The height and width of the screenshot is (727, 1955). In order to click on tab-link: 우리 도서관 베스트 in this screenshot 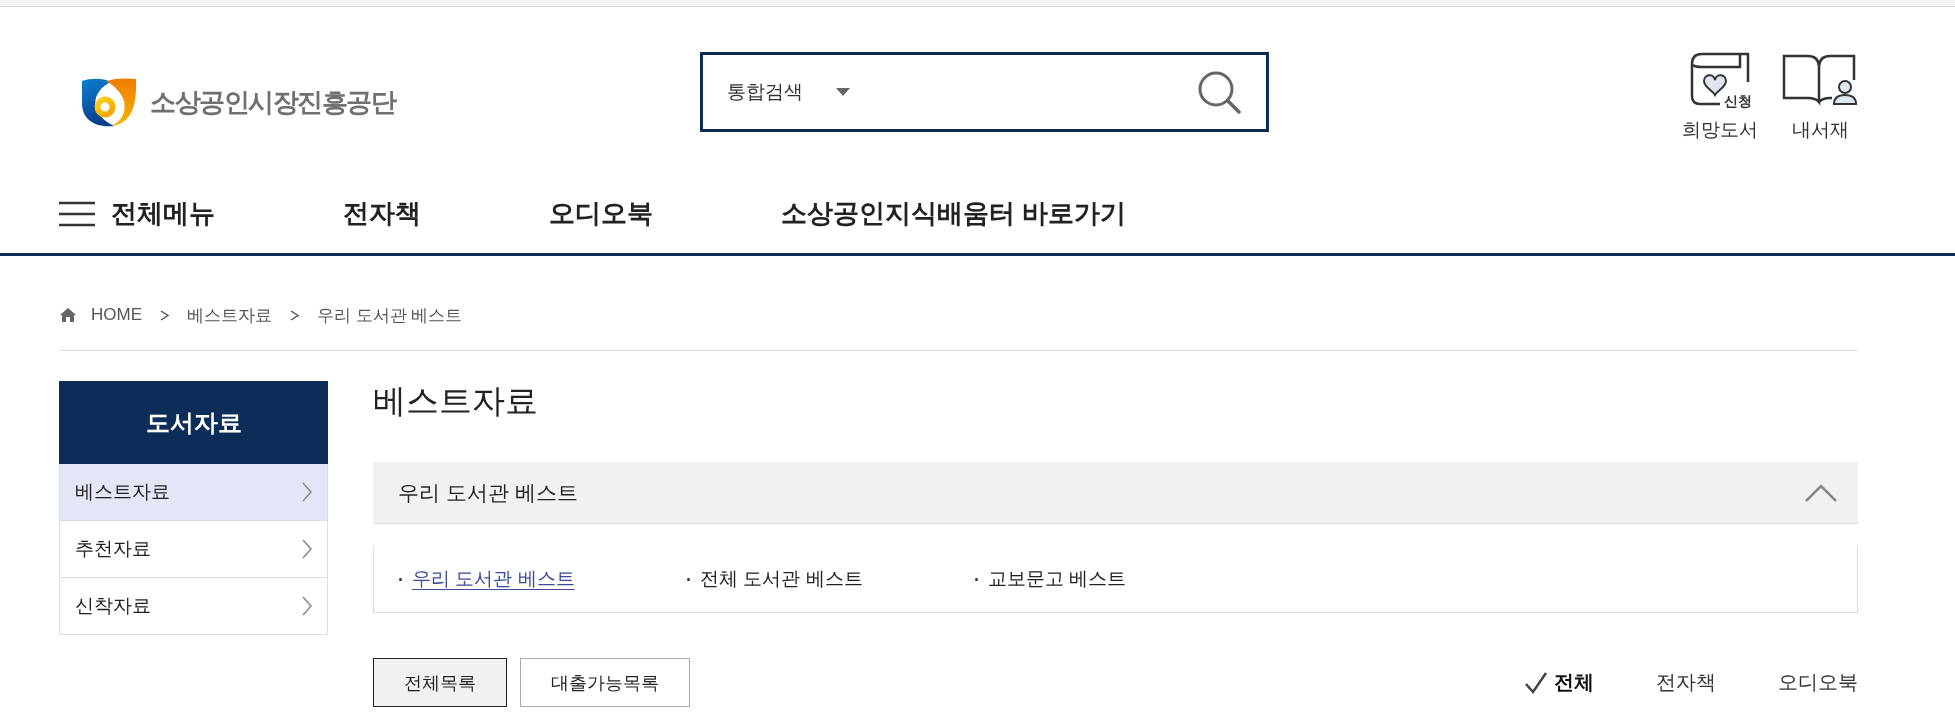, I will do `click(493, 579)`.